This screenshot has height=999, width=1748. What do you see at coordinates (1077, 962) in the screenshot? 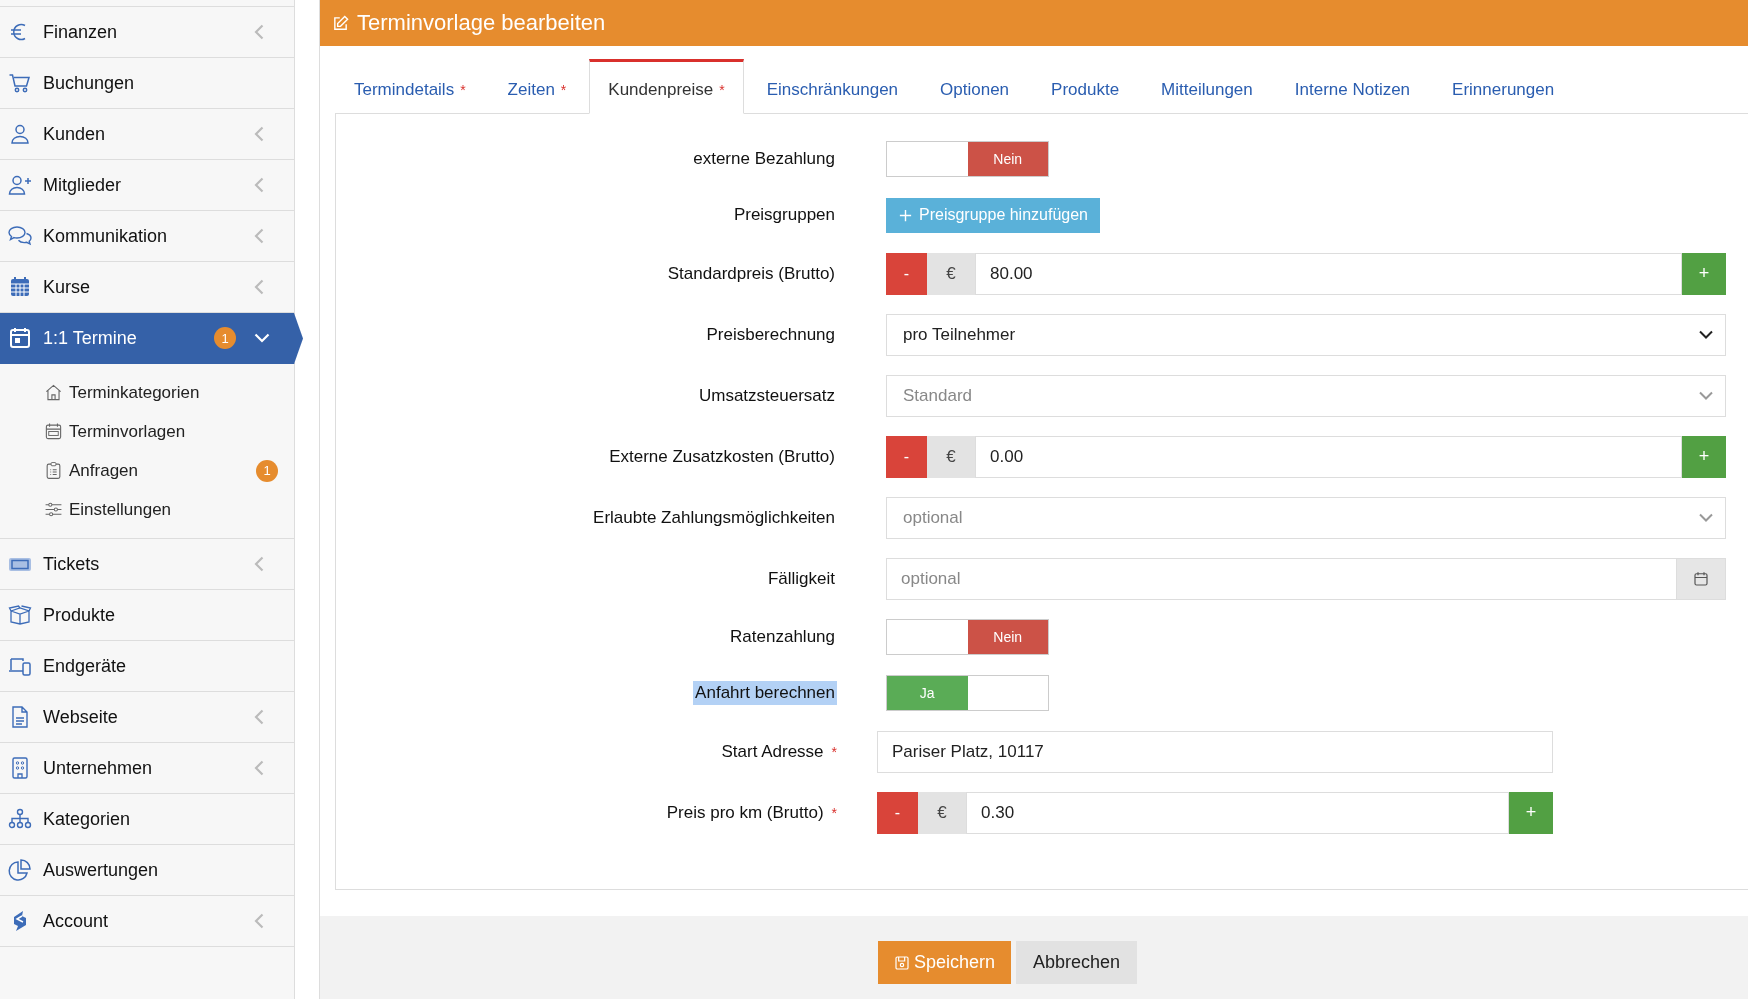
I see `cancel-button: Abbrechen` at bounding box center [1077, 962].